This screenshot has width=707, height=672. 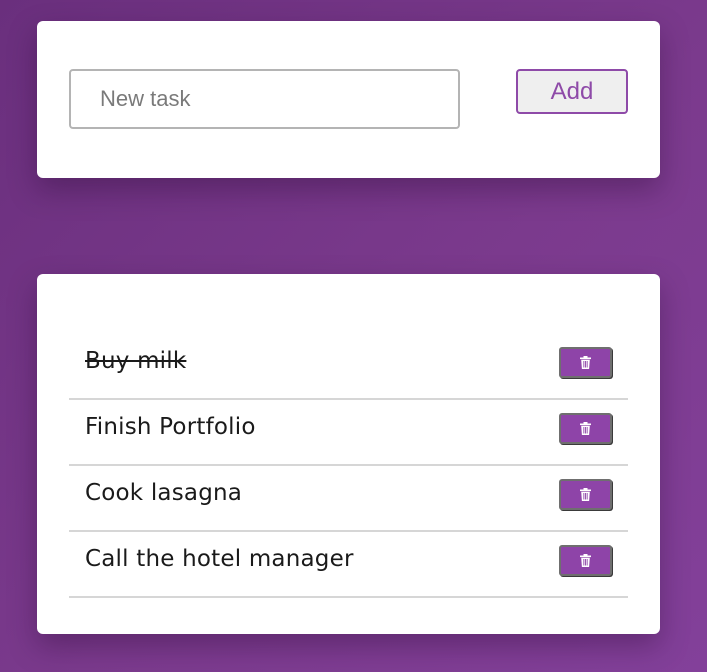 What do you see at coordinates (572, 91) in the screenshot?
I see `add-task-button: Add` at bounding box center [572, 91].